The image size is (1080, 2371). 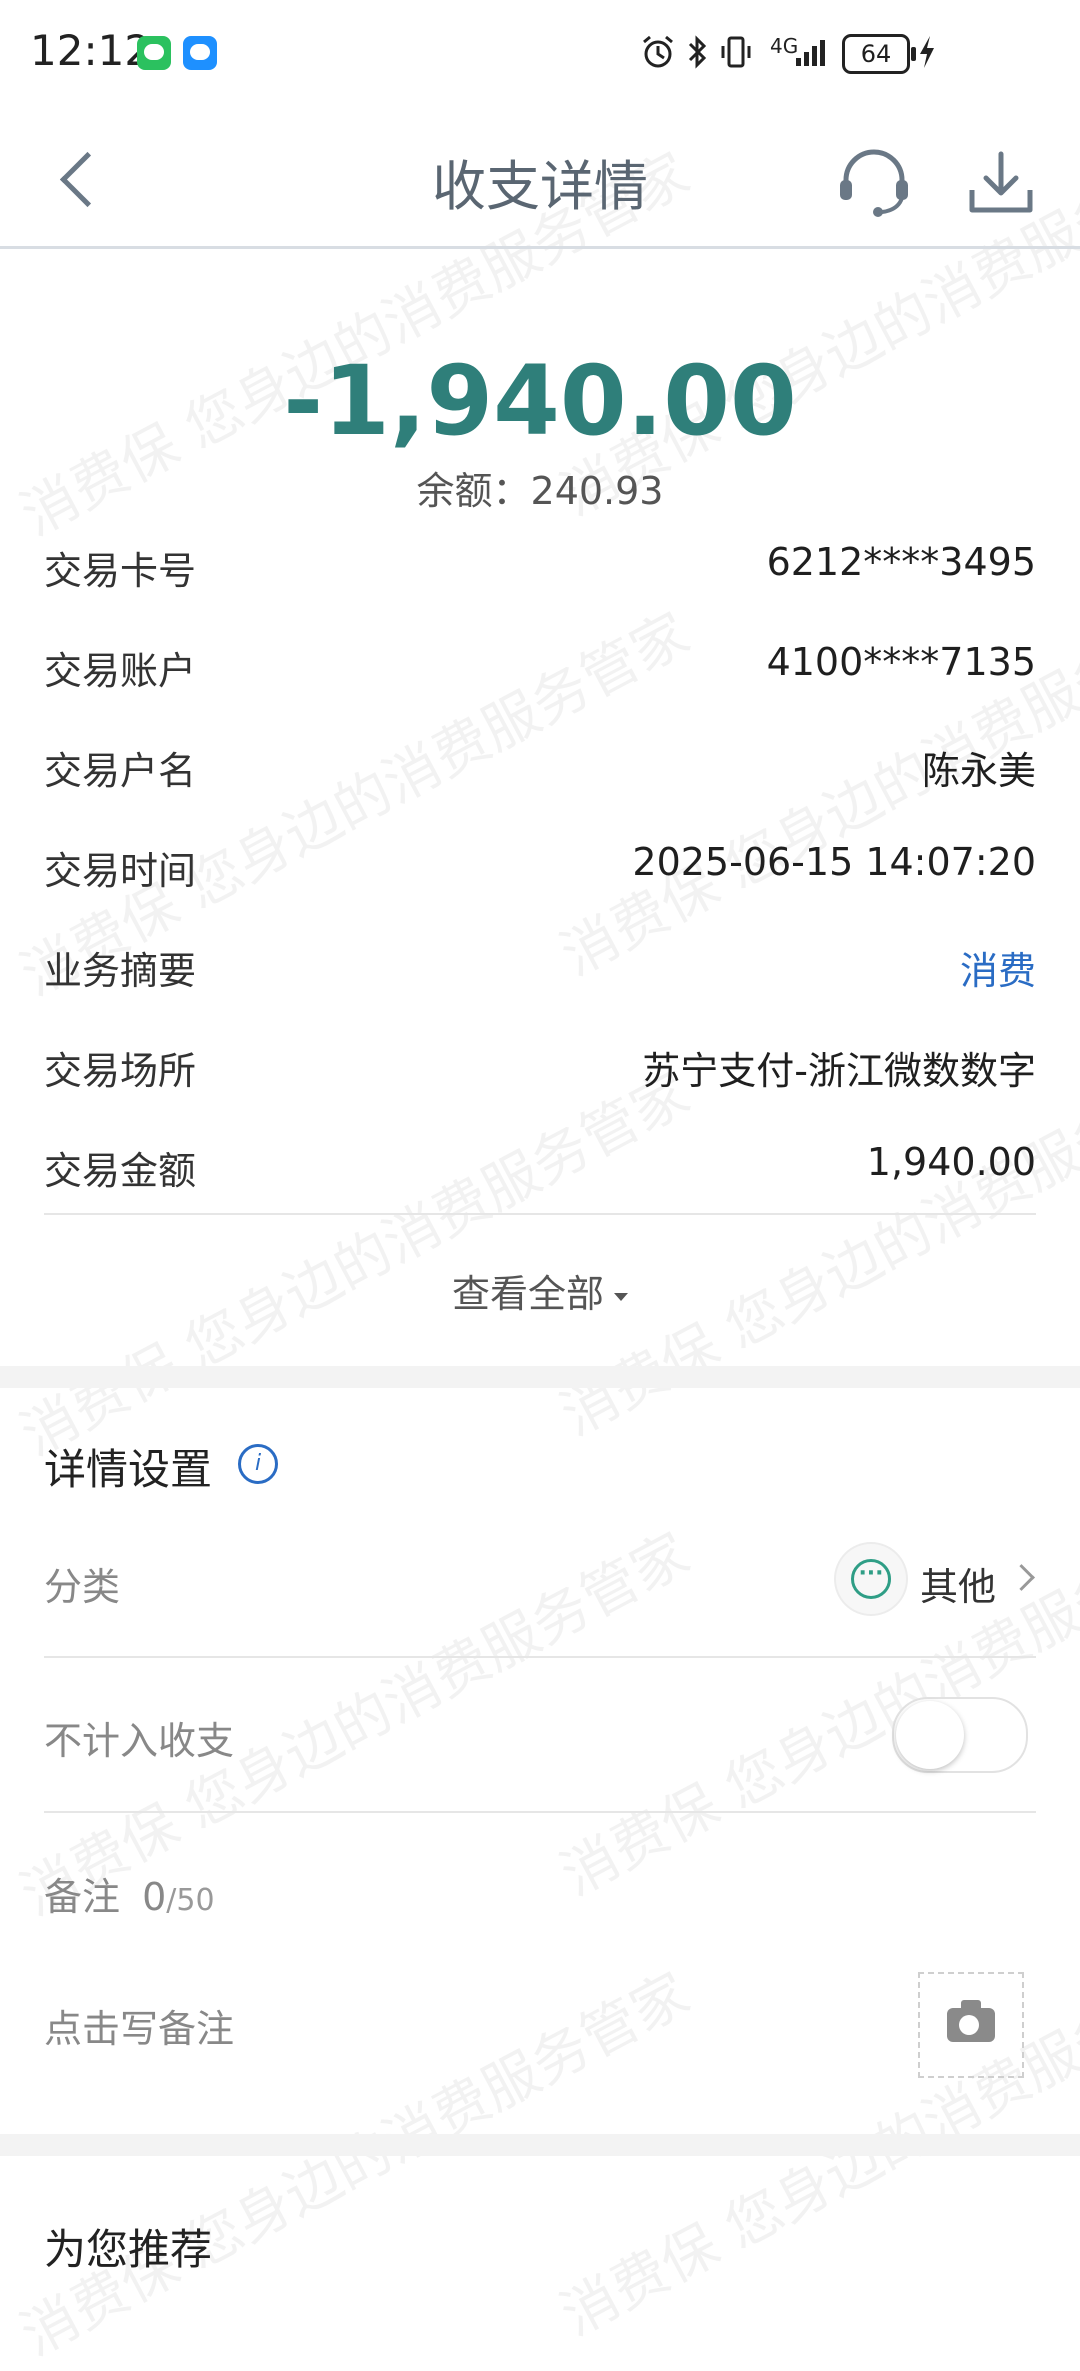 I want to click on watermark: 消费保 您身边的消费服务管家, so click(x=355, y=1265).